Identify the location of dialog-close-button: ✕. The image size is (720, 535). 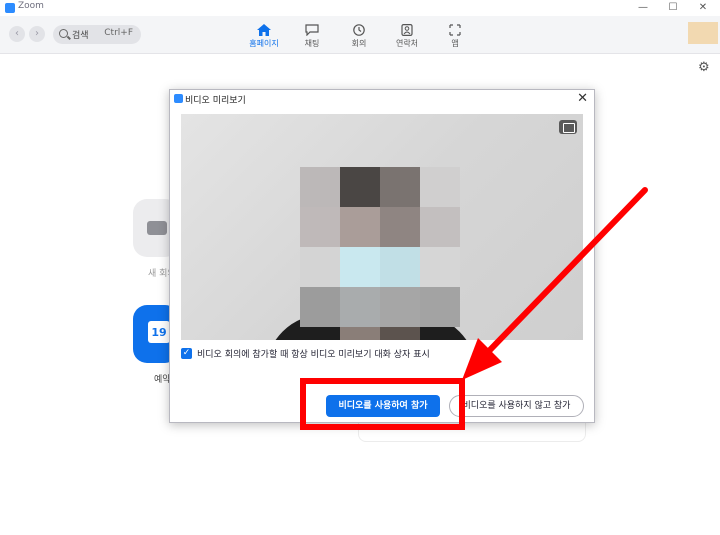
(582, 98).